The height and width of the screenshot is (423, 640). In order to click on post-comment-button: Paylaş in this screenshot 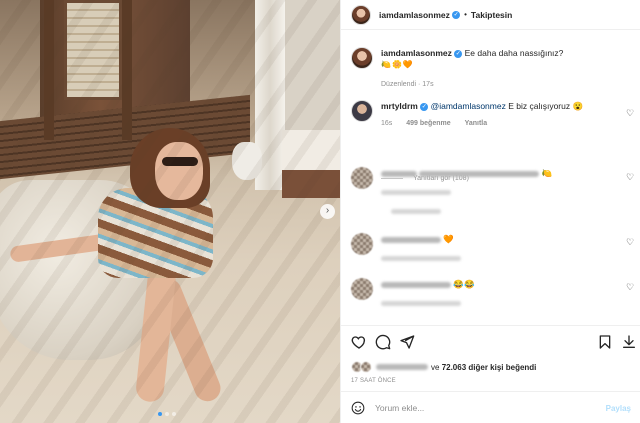, I will do `click(618, 408)`.